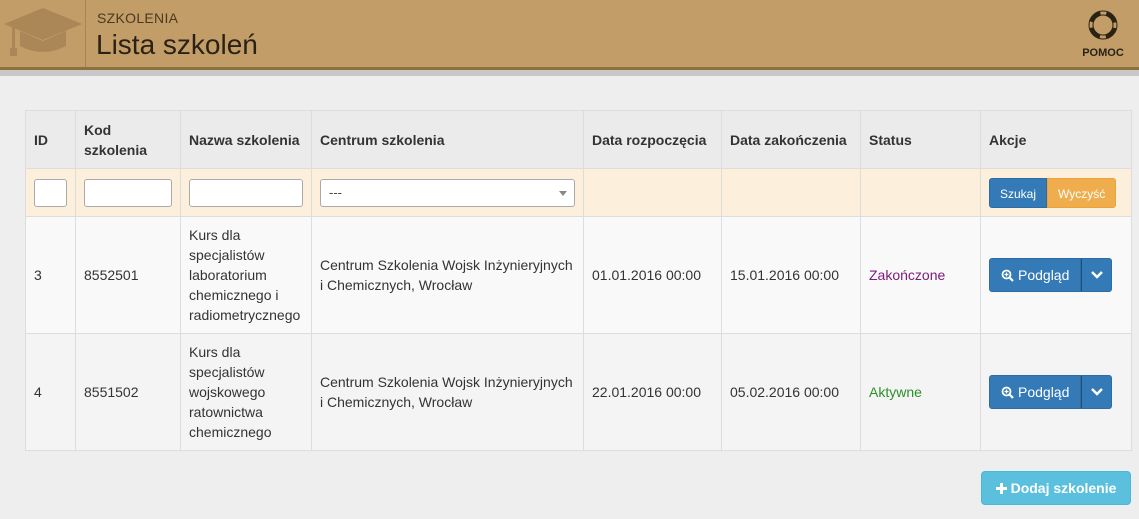  I want to click on top-header: SZKOLENIA Lista szkoleń POMOC, so click(569, 33).